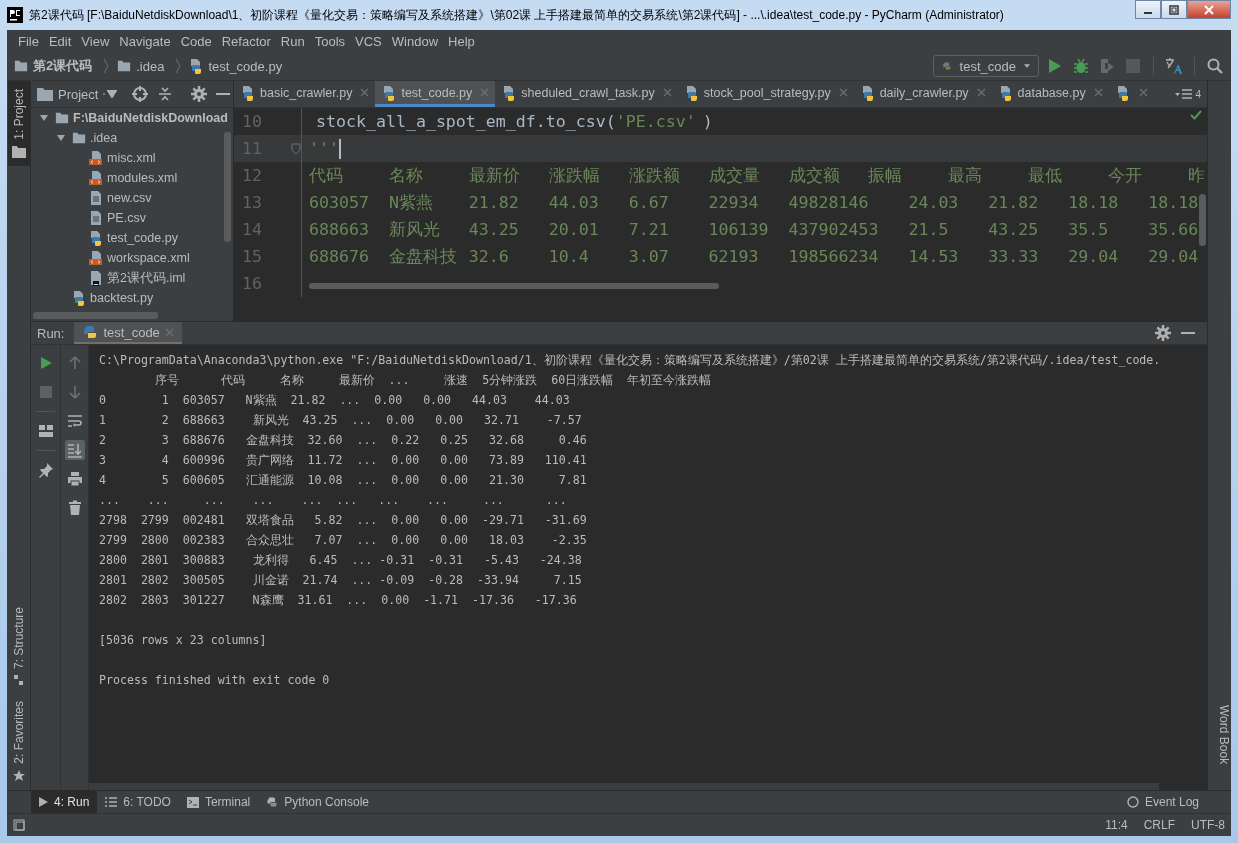 Image resolution: width=1238 pixels, height=843 pixels. I want to click on menu-item: Tools, so click(330, 41).